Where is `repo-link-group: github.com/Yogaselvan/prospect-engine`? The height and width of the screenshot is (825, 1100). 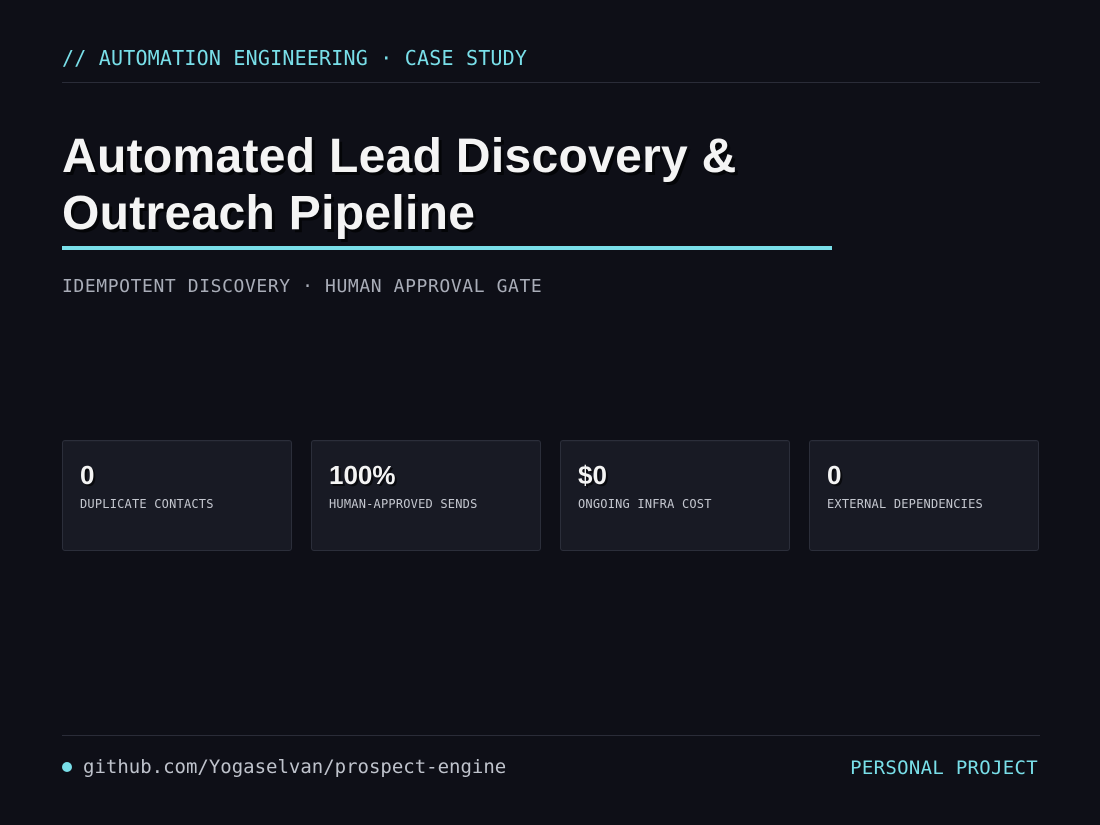 repo-link-group: github.com/Yogaselvan/prospect-engine is located at coordinates (284, 767).